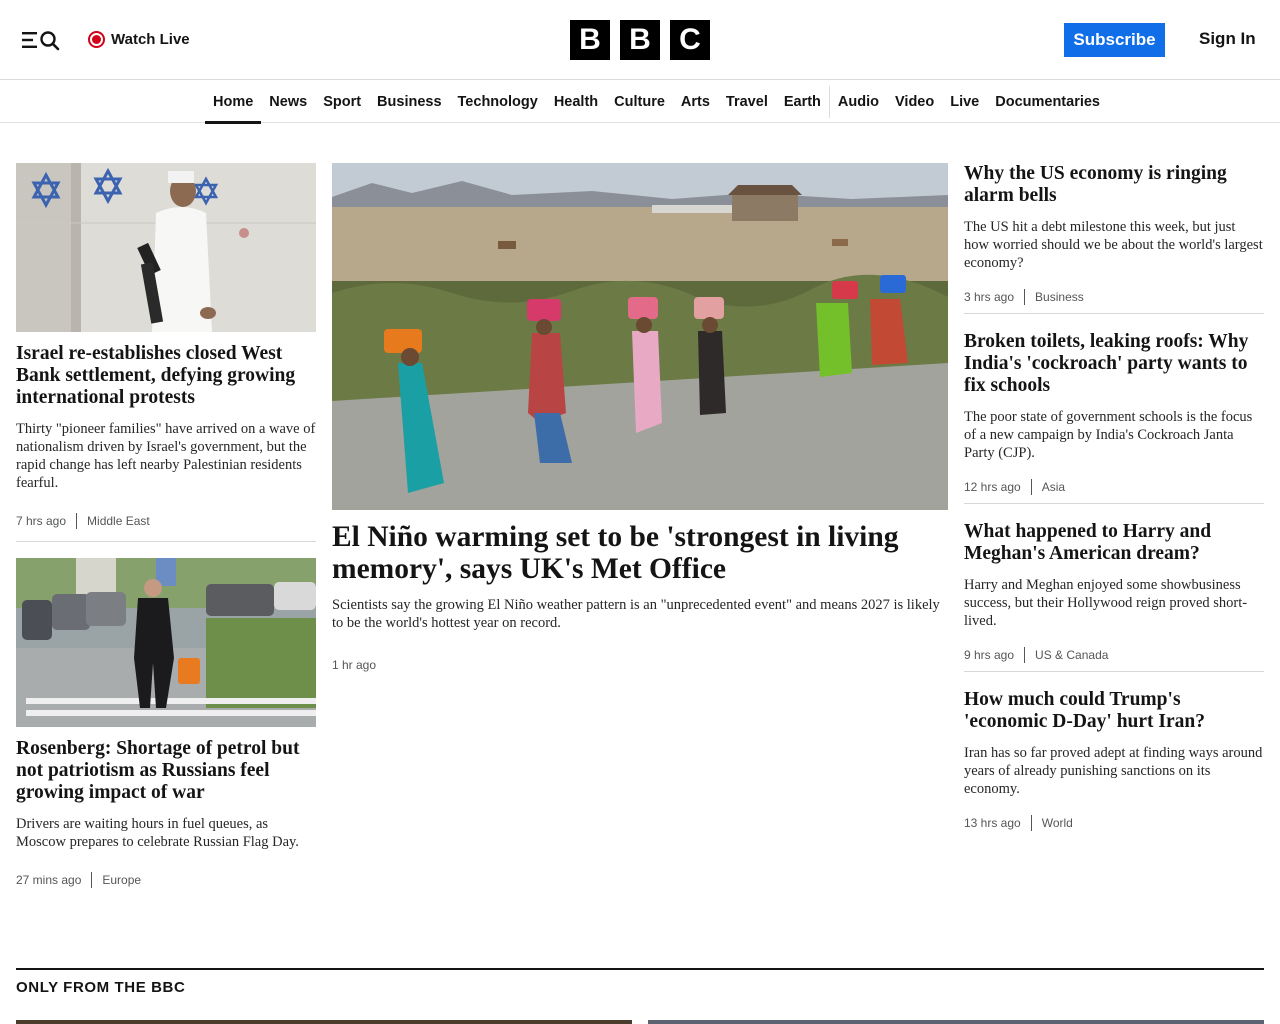 The height and width of the screenshot is (1024, 1280). Describe the element at coordinates (964, 102) in the screenshot. I see `nav-item-live: Live` at that location.